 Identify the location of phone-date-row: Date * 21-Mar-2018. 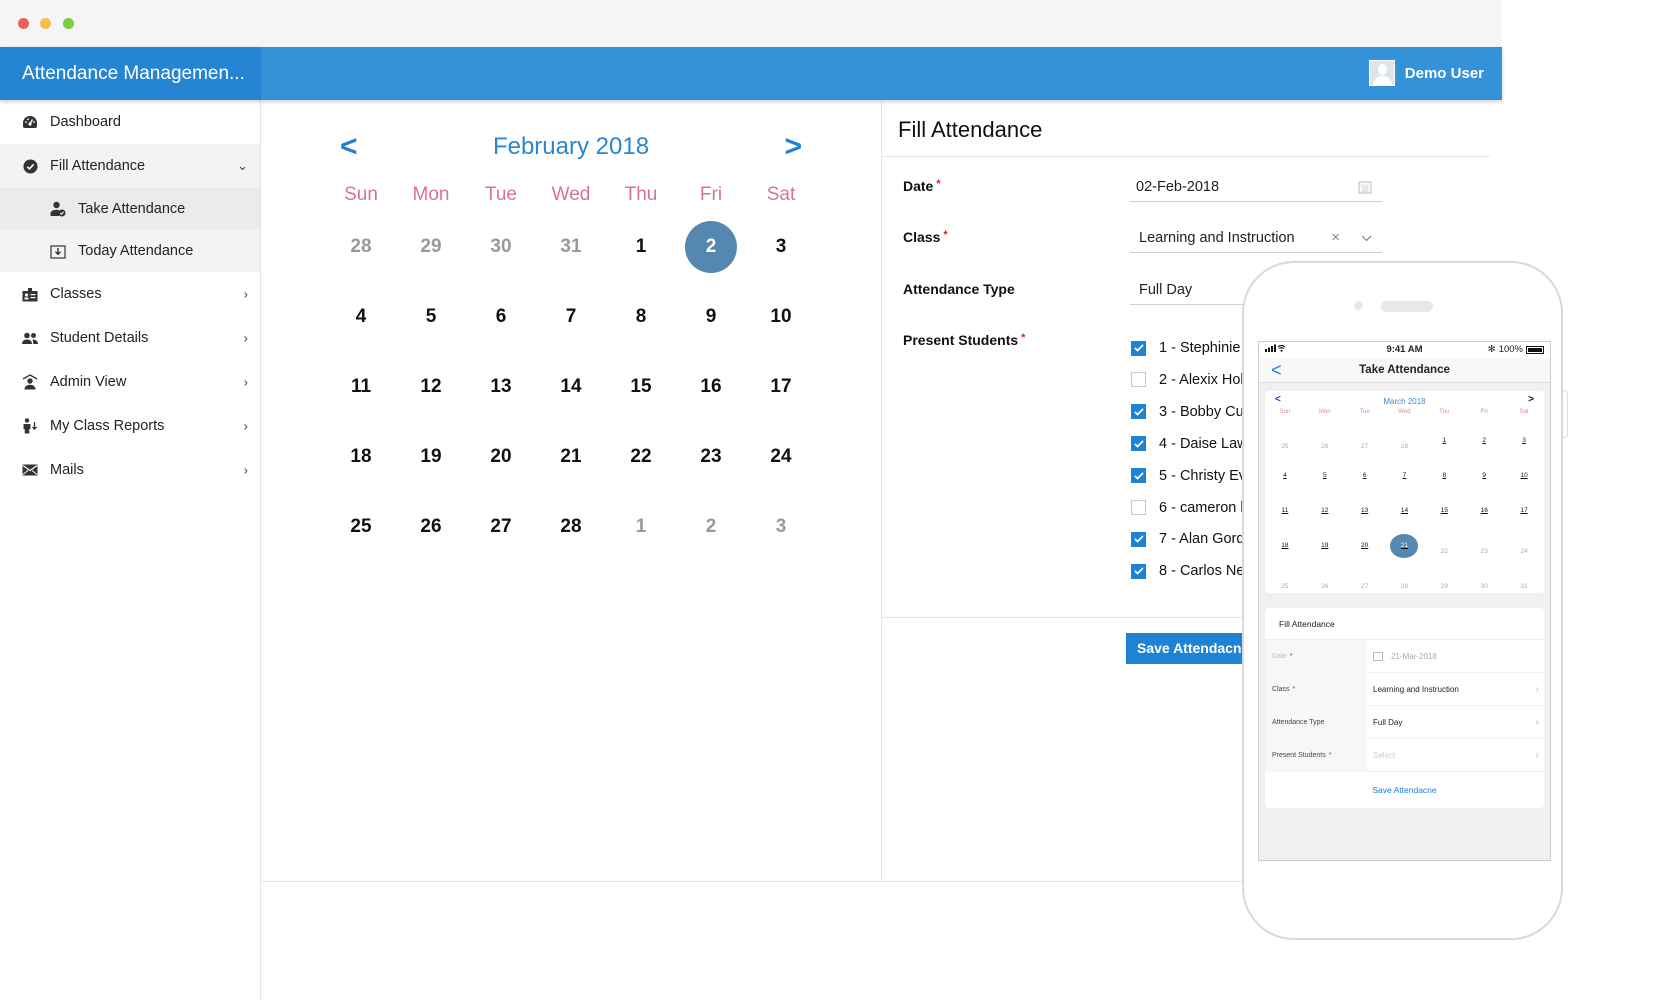
(1404, 656).